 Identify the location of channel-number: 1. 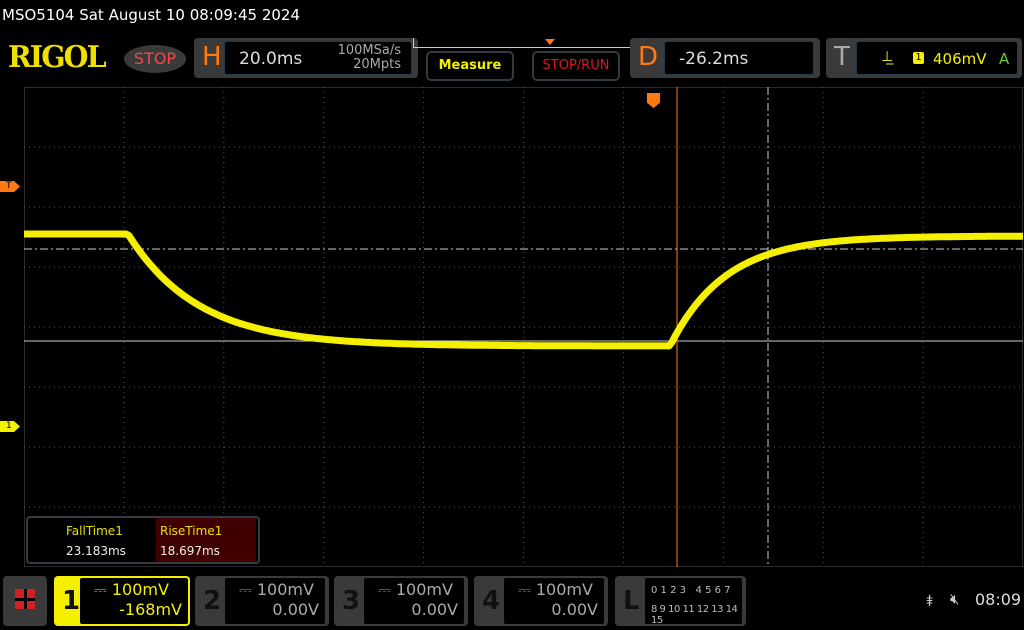
(71, 601).